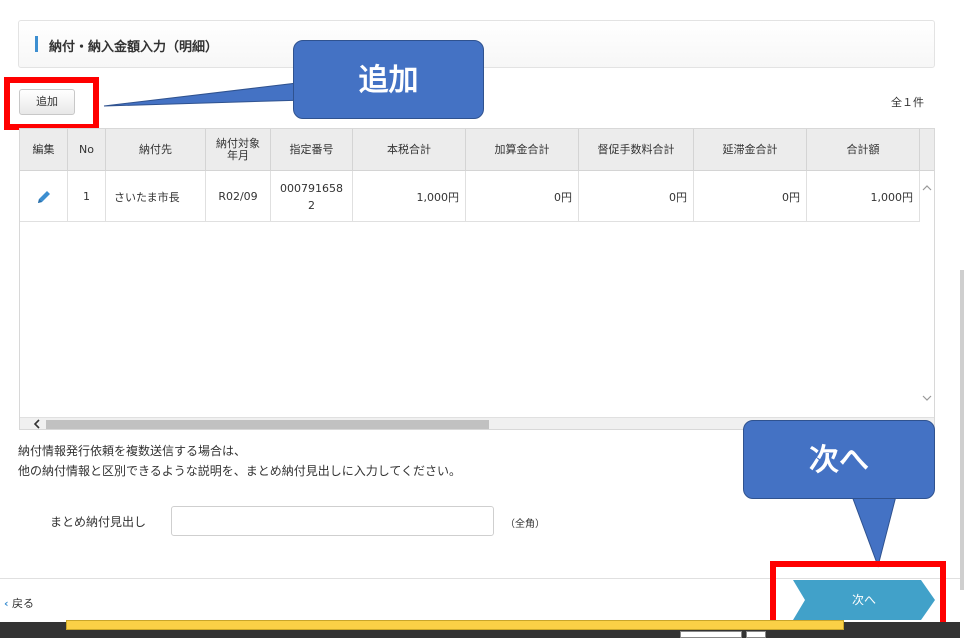  I want to click on row-principal: 1,000円, so click(409, 196).